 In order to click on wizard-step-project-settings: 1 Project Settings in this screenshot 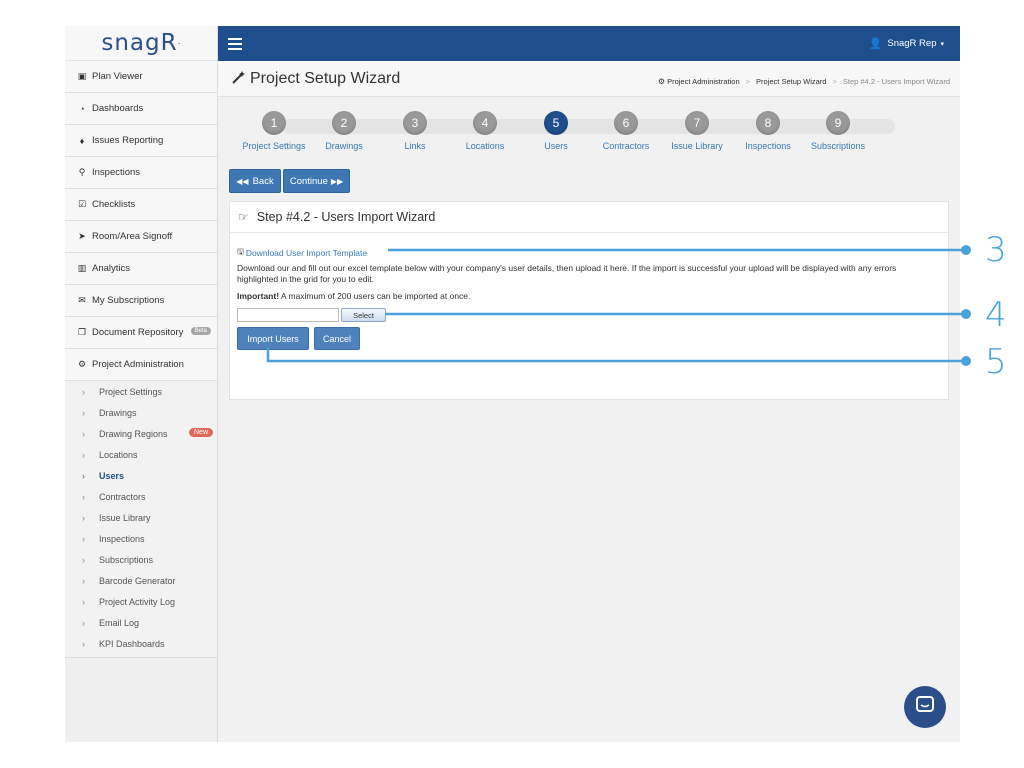, I will do `click(274, 131)`.